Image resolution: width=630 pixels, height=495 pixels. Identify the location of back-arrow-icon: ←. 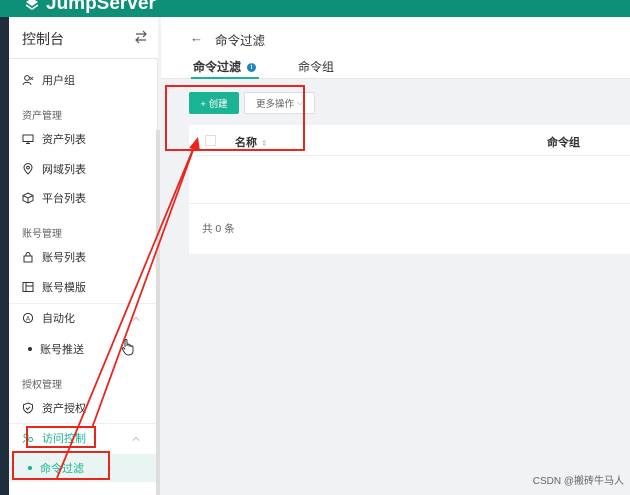
(196, 37).